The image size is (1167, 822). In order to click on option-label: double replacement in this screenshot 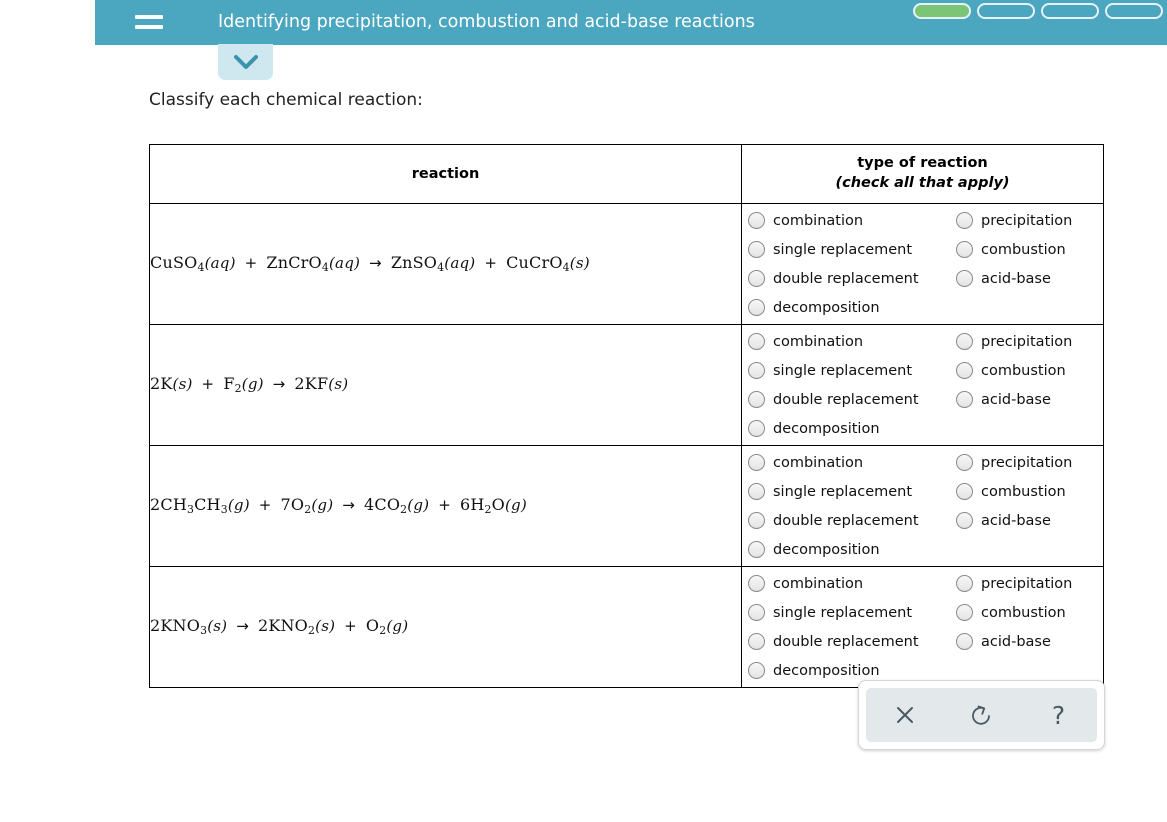, I will do `click(846, 520)`.